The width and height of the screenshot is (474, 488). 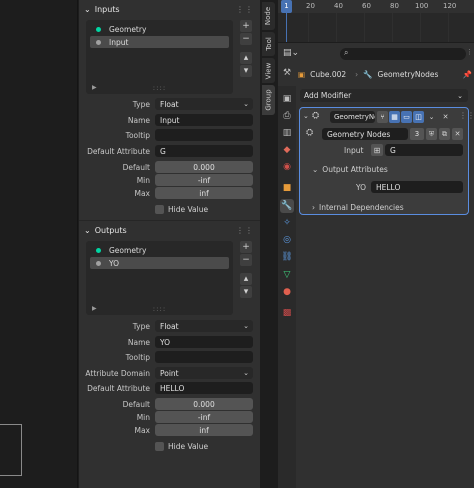 I want to click on render-icon: ▣, so click(x=287, y=99).